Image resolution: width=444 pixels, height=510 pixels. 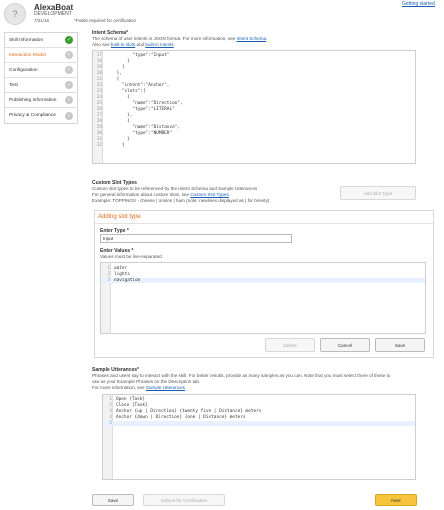 What do you see at coordinates (99, 127) in the screenshot?
I see `line-number: 29` at bounding box center [99, 127].